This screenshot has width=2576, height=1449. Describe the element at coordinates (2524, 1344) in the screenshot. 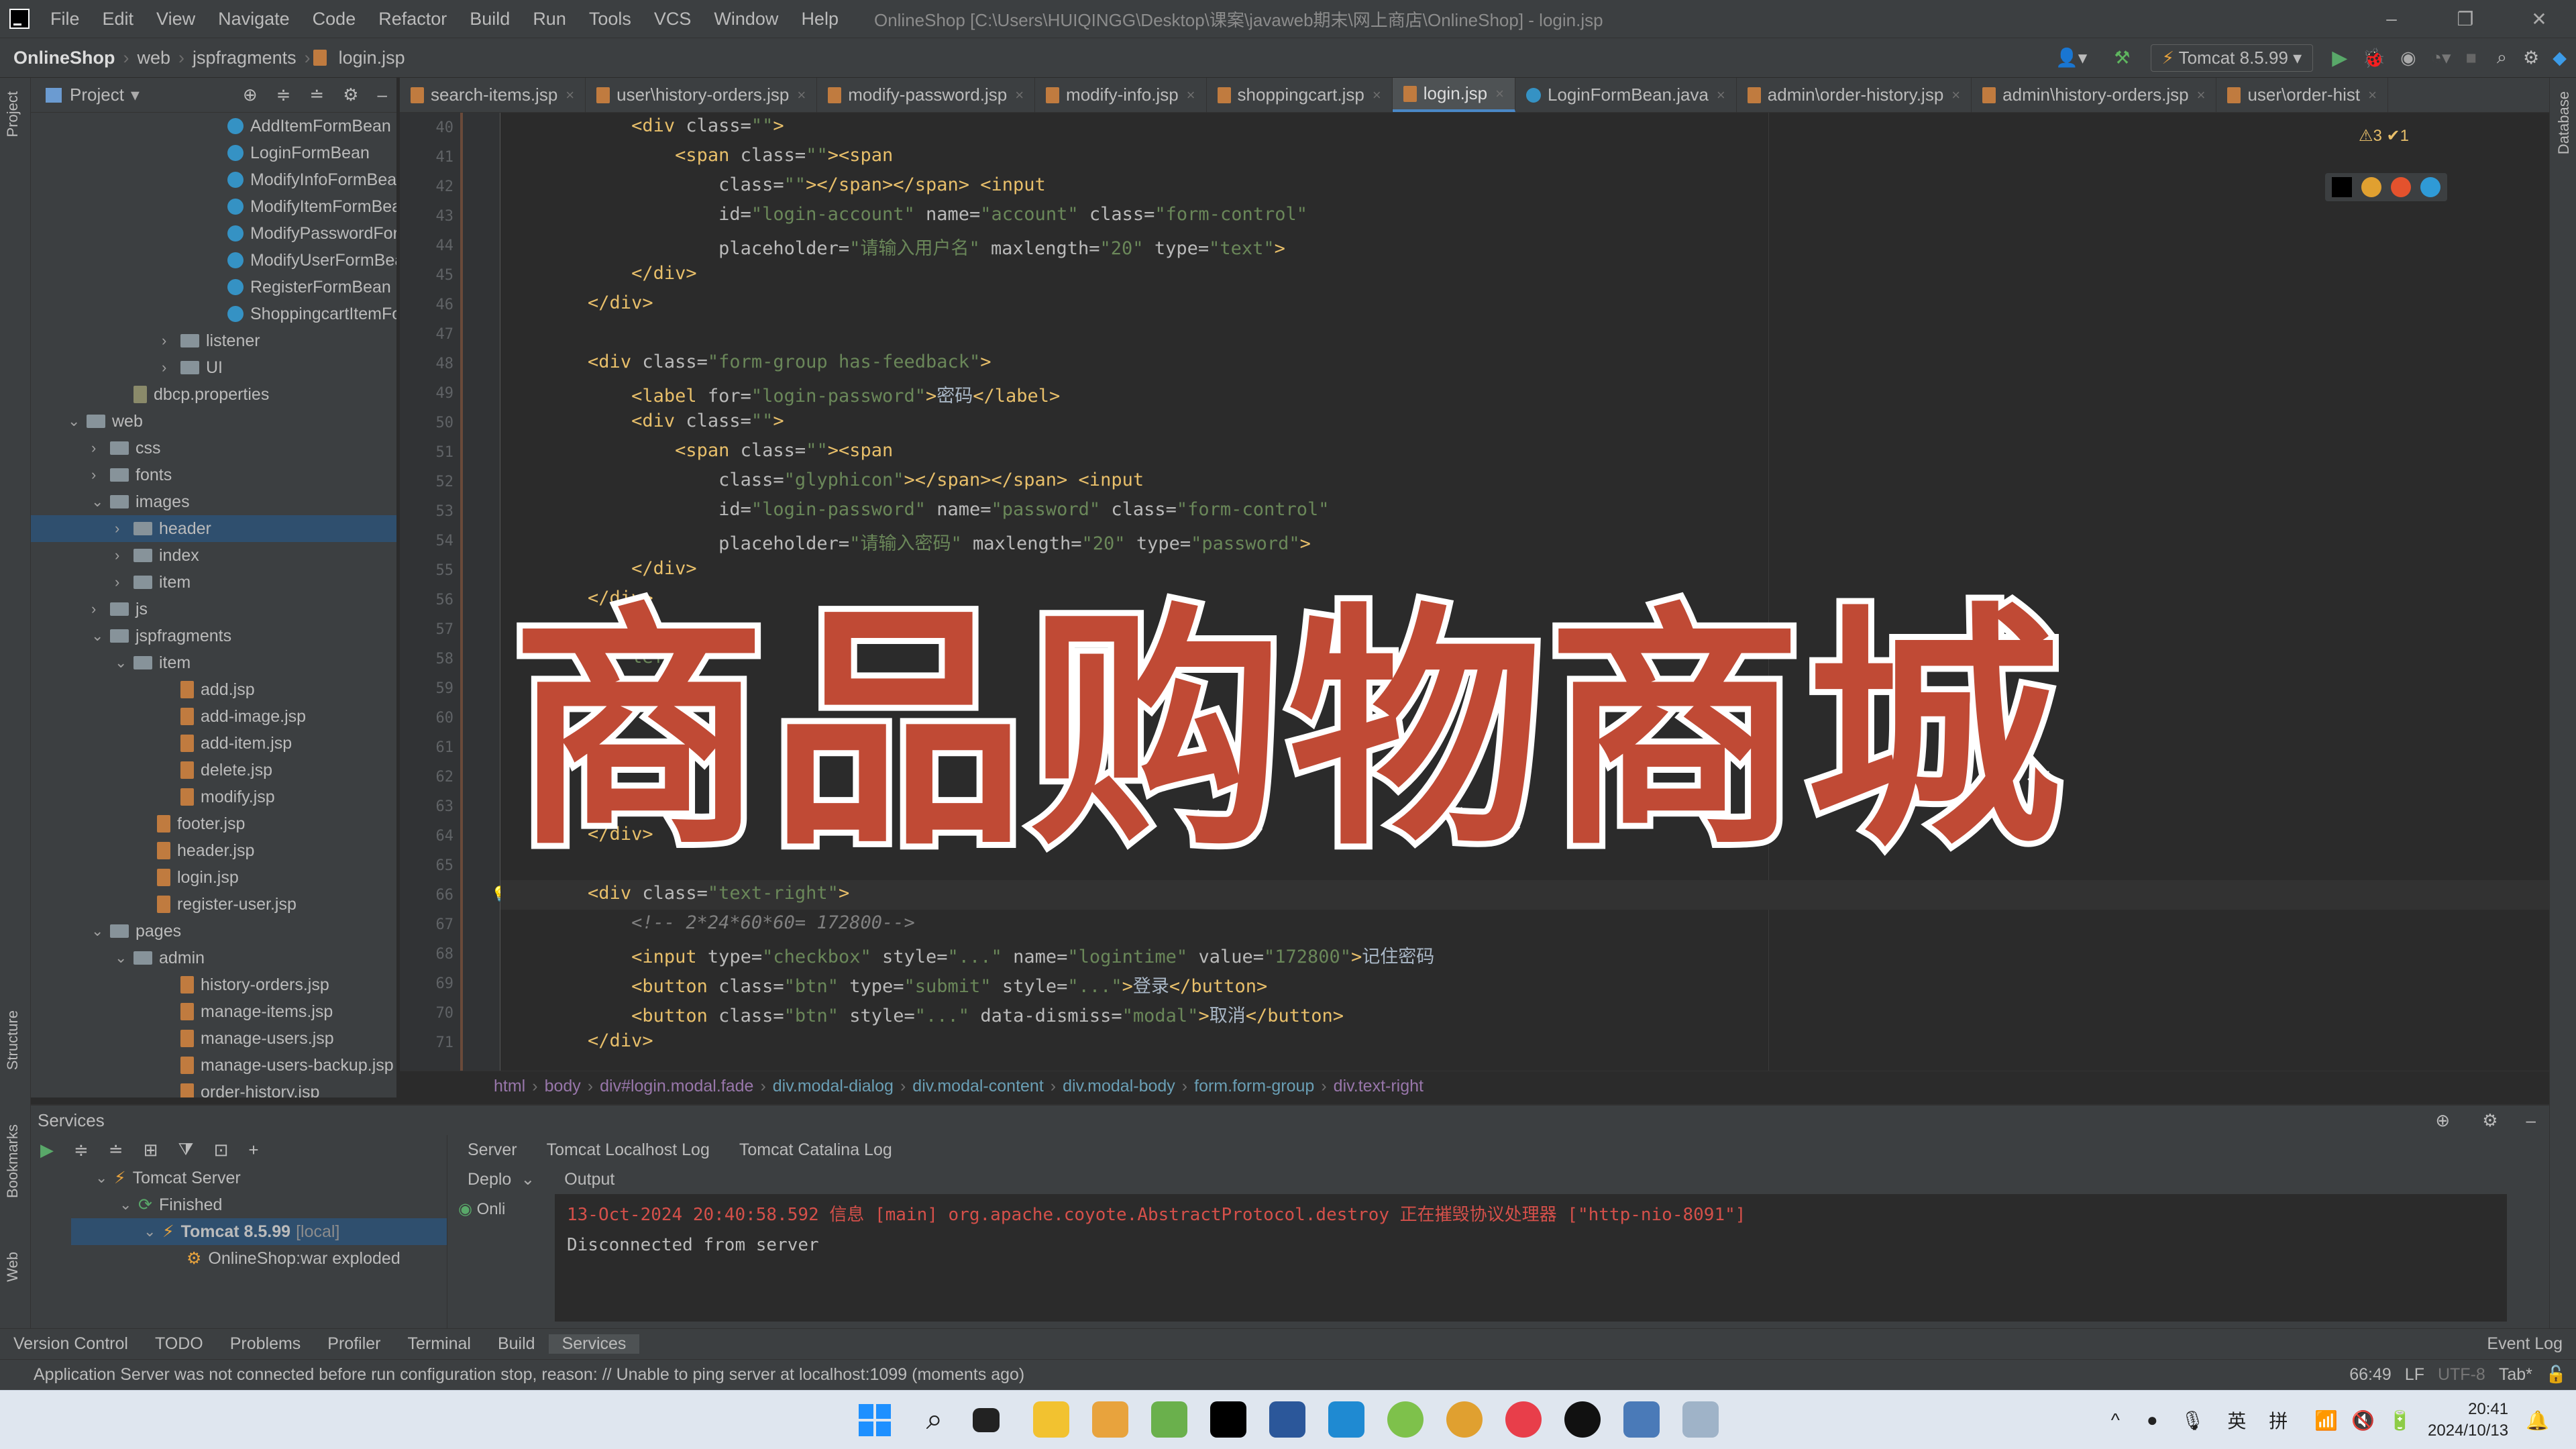

I see `event-log-button: Event Log` at that location.